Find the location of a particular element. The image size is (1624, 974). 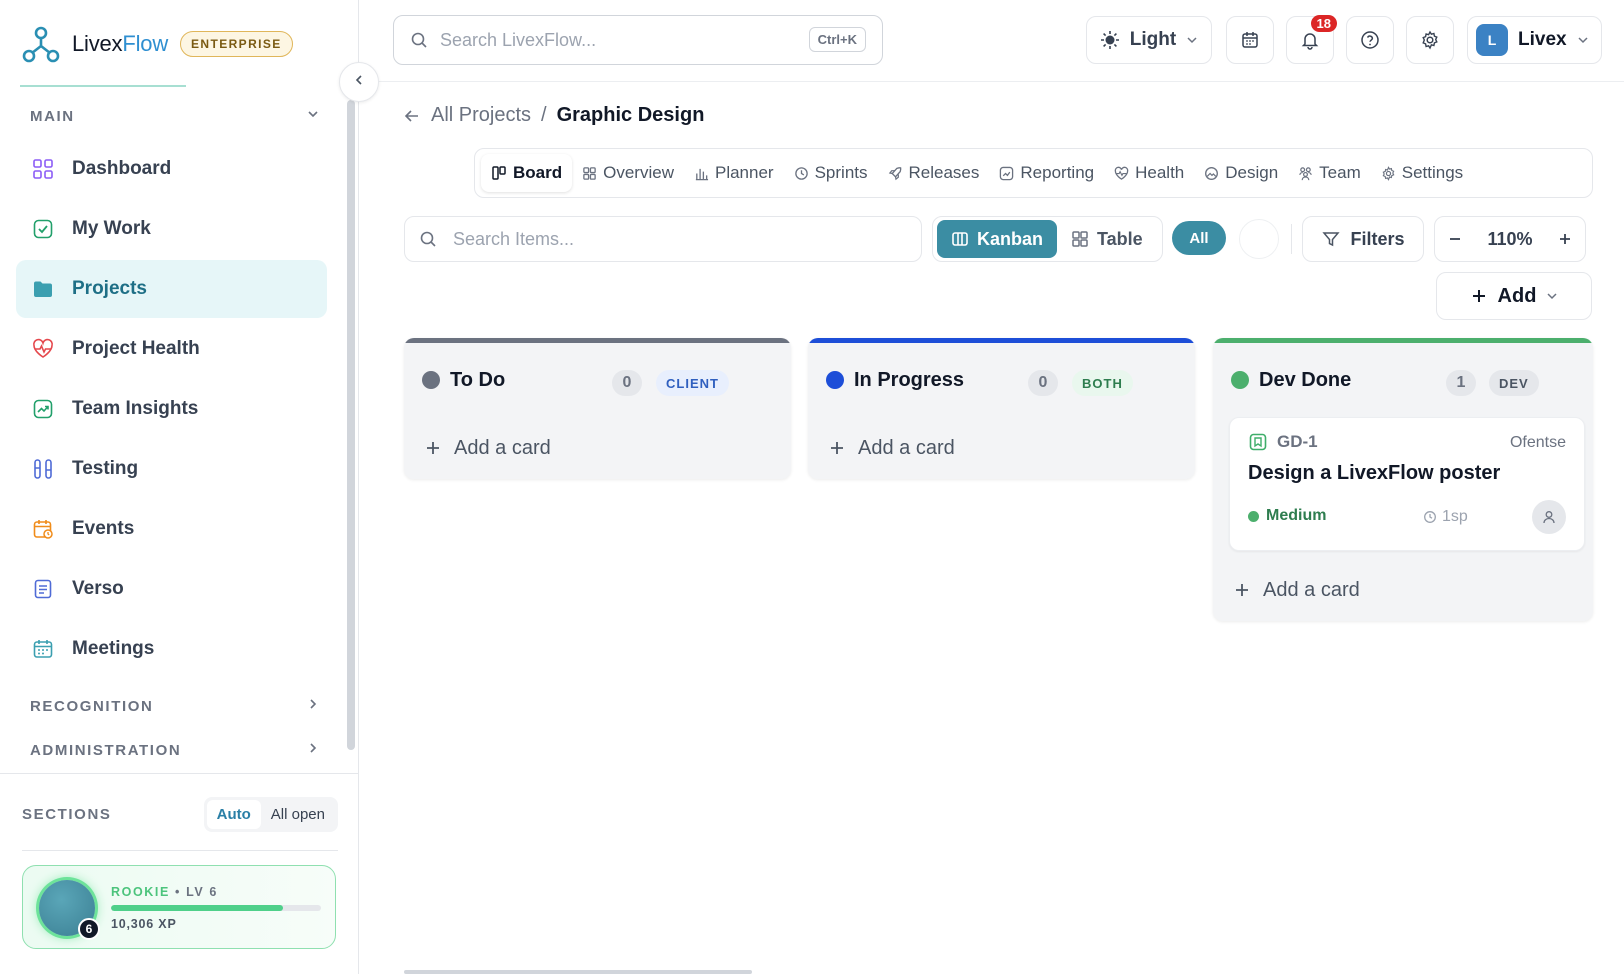

column-header: In Progress 0 BOTH is located at coordinates (1001, 380).